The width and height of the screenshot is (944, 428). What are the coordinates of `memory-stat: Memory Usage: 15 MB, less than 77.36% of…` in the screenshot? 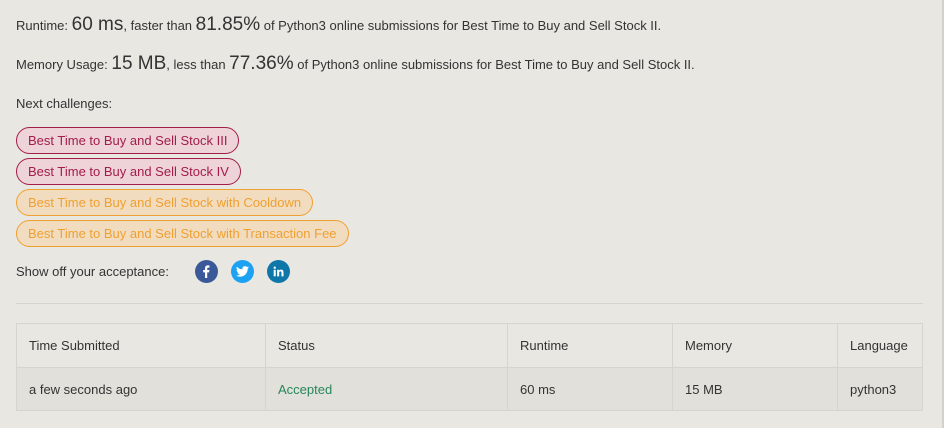 It's located at (355, 64).